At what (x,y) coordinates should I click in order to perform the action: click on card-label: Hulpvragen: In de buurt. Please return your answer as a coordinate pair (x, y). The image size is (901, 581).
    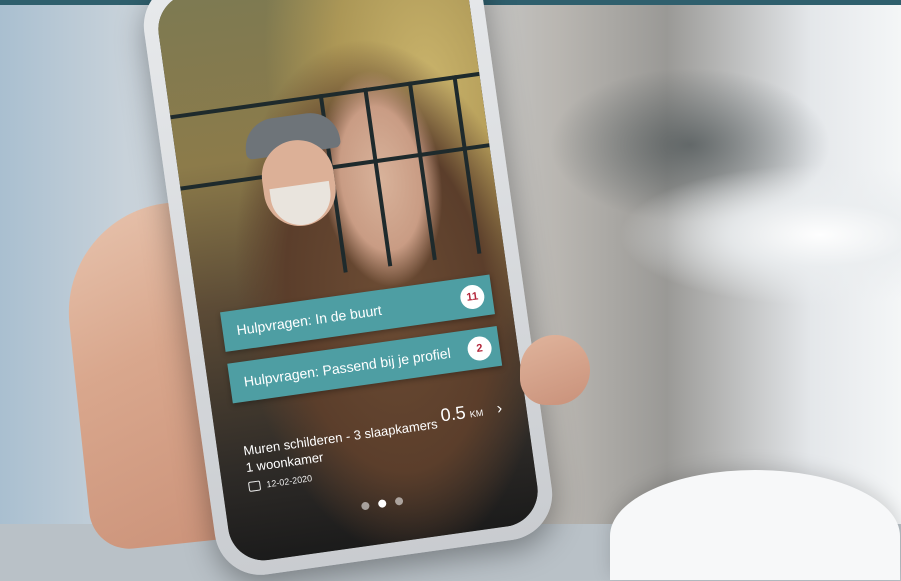
    Looking at the image, I should click on (309, 320).